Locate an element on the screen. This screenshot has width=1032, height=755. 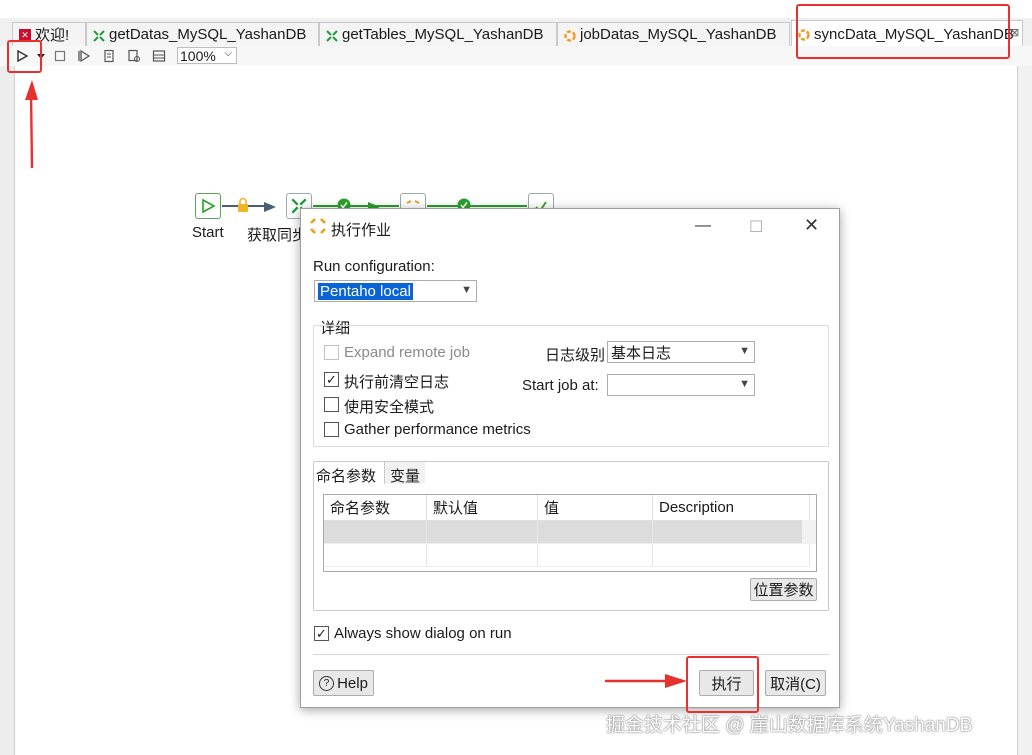
log-level-value: 基本日志 is located at coordinates (641, 353).